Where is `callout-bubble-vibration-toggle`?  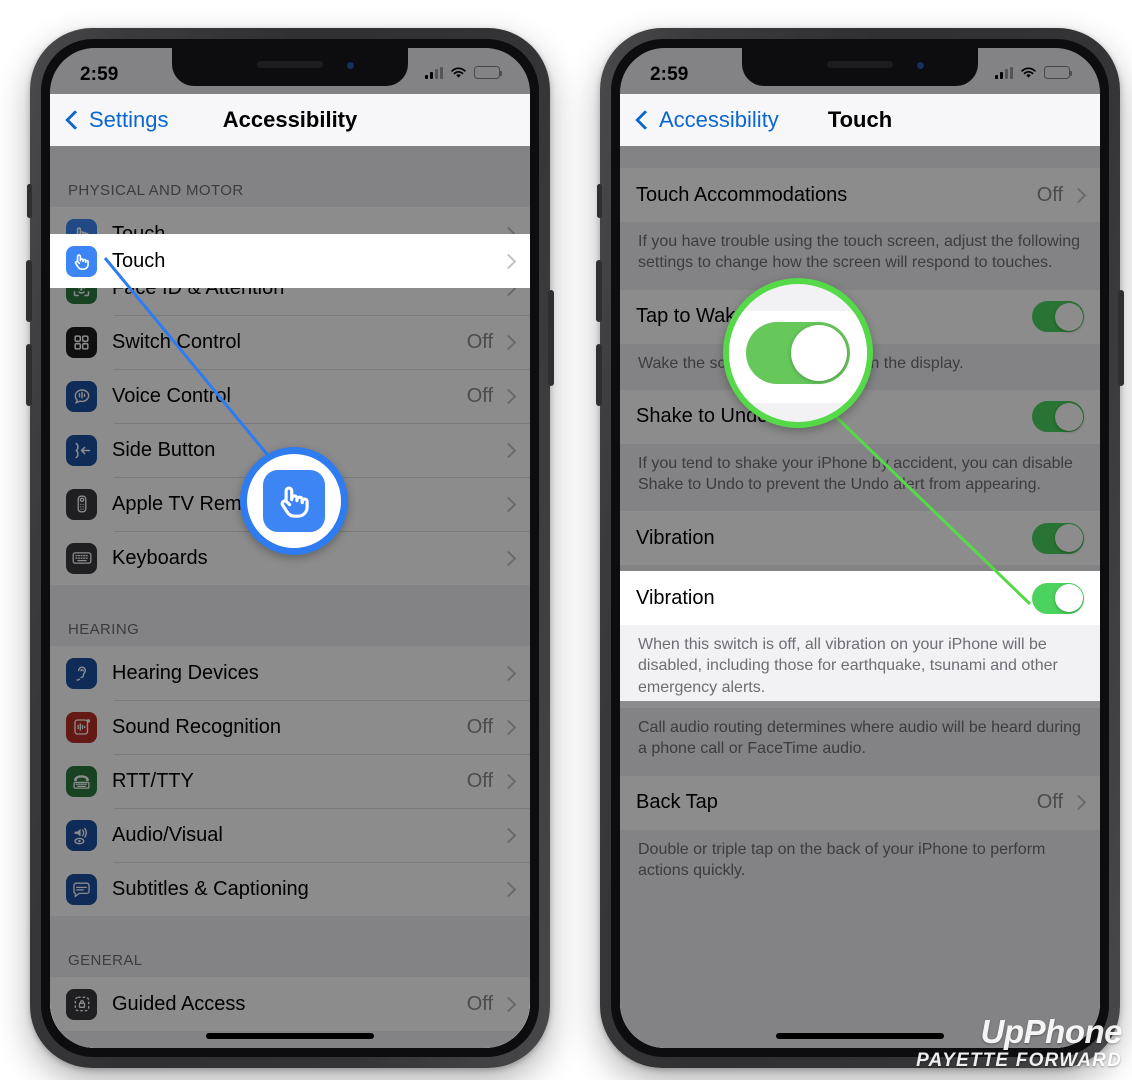
callout-bubble-vibration-toggle is located at coordinates (798, 353).